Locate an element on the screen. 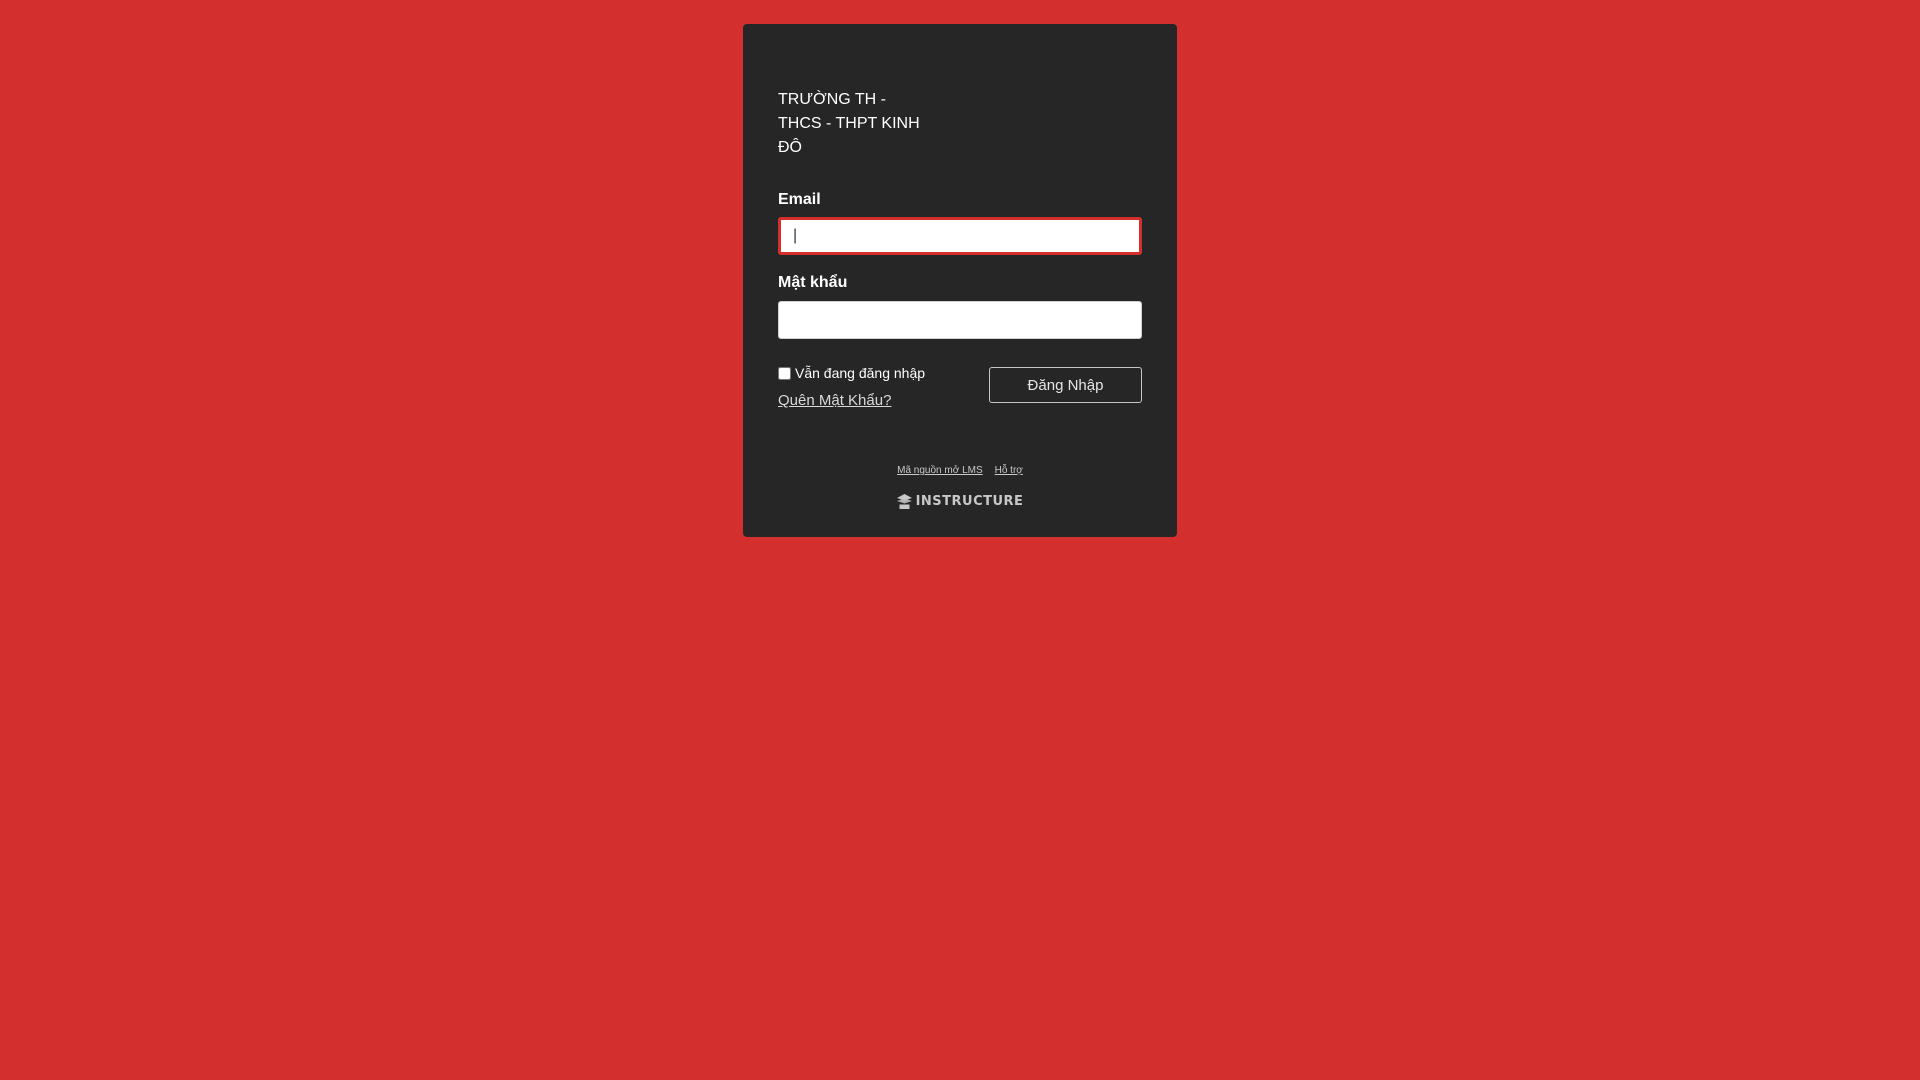  login-button: Đăng Nhập is located at coordinates (1065, 385).